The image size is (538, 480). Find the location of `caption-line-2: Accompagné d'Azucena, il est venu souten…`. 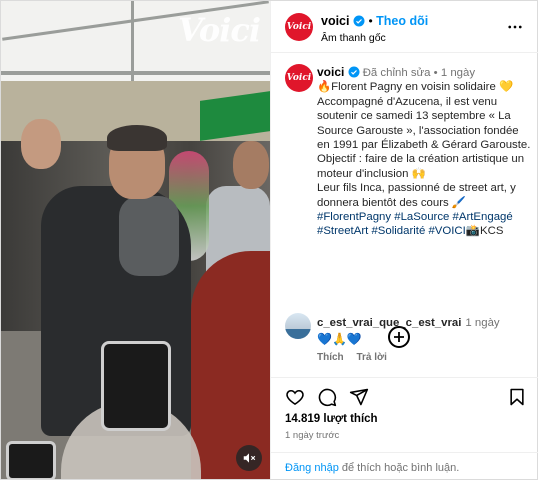

caption-line-2: Accompagné d'Azucena, il est venu souten… is located at coordinates (424, 123).